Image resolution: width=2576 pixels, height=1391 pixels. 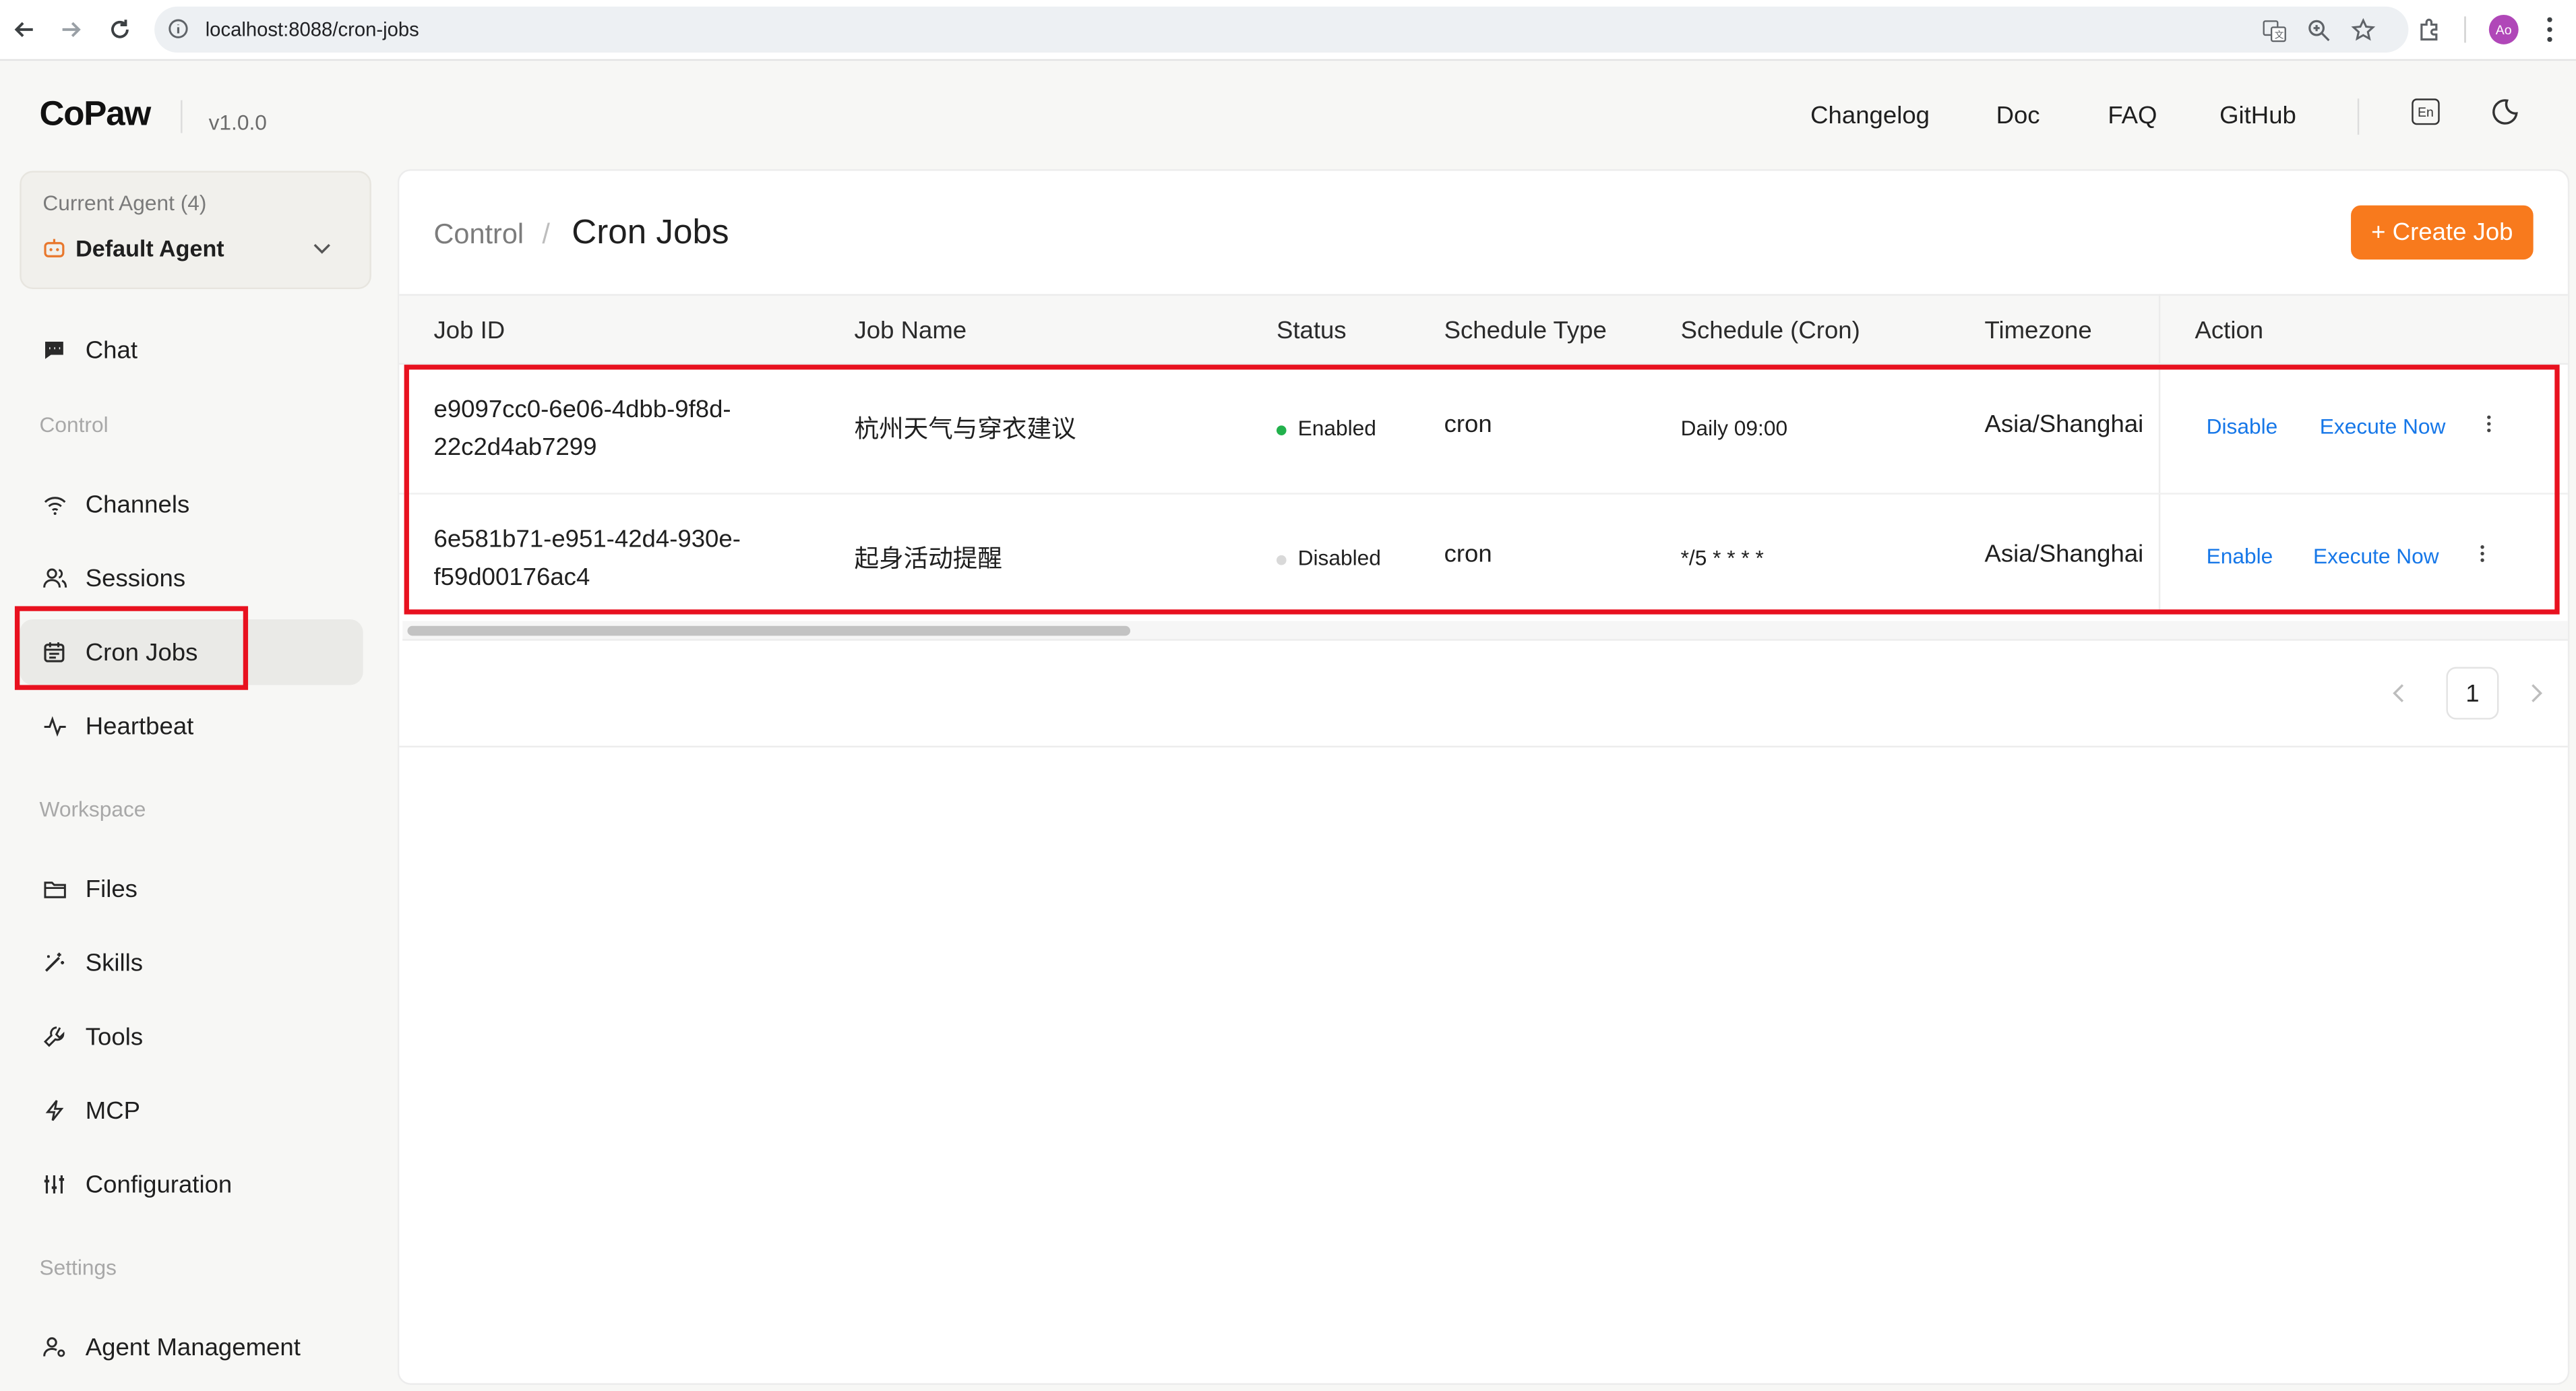 What do you see at coordinates (192, 889) in the screenshot?
I see `sidebar-item-files: Files` at bounding box center [192, 889].